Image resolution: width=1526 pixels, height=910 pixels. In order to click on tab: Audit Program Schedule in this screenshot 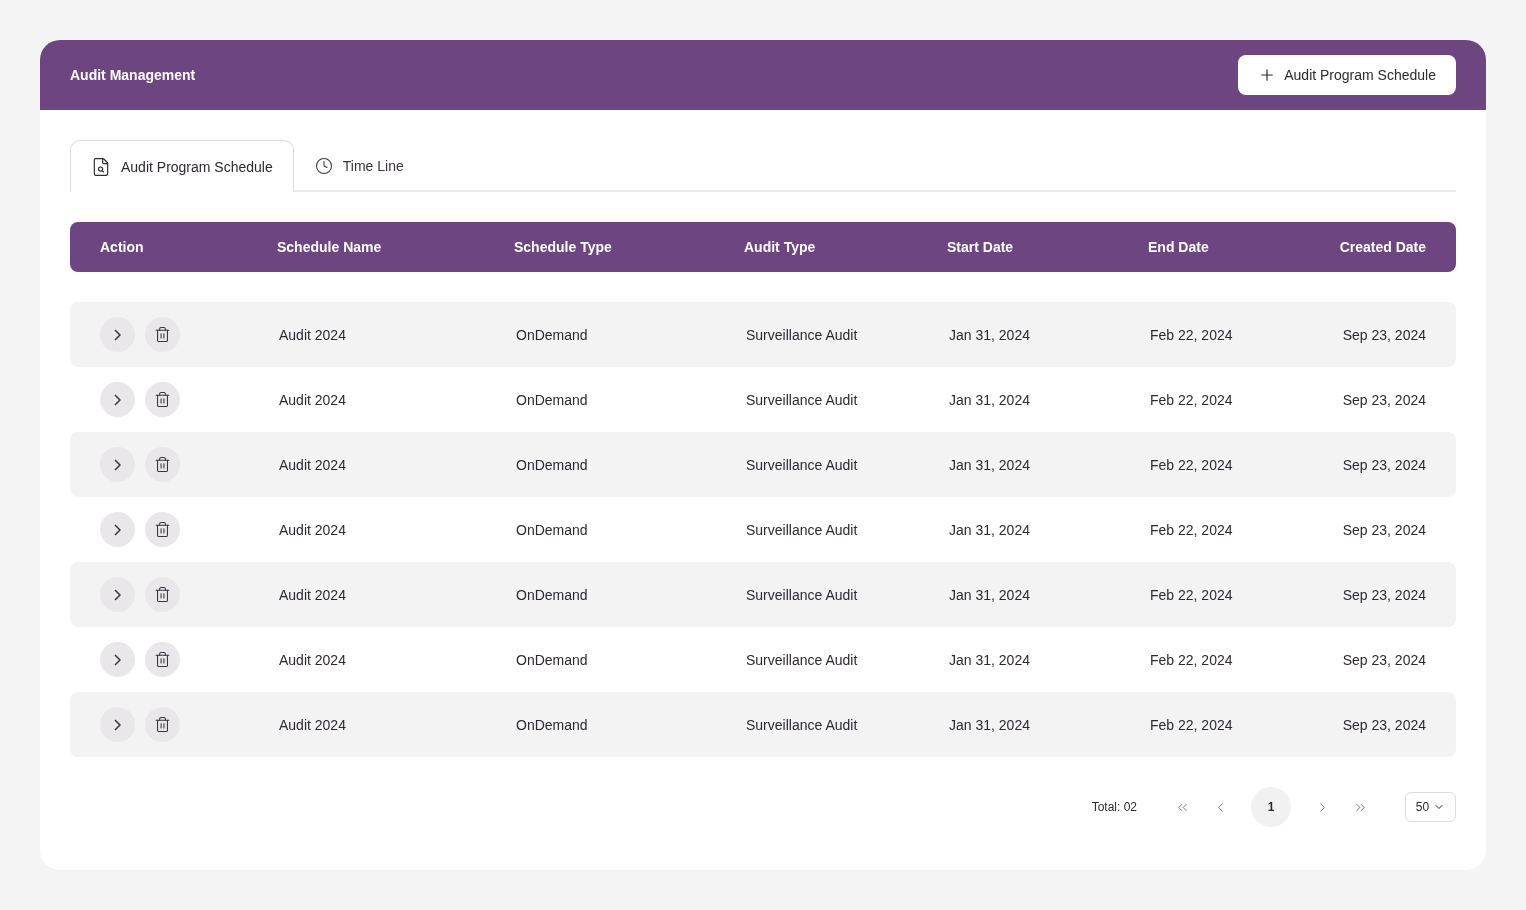, I will do `click(182, 166)`.